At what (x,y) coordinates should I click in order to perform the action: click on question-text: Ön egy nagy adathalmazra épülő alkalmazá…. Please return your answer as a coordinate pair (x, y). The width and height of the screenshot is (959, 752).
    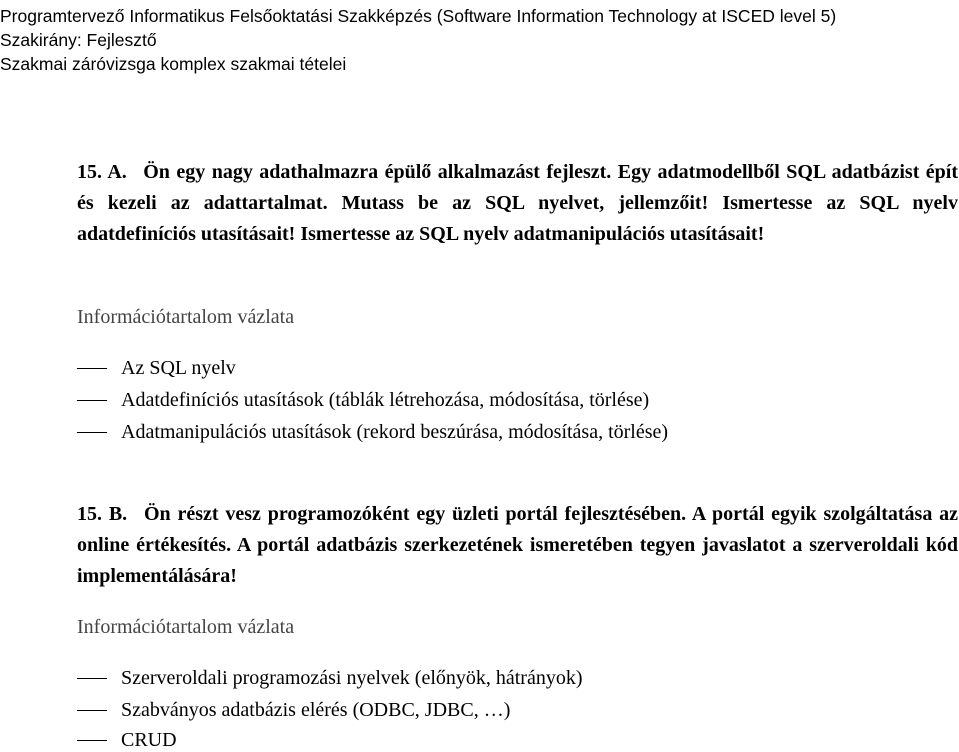
    Looking at the image, I should click on (518, 203).